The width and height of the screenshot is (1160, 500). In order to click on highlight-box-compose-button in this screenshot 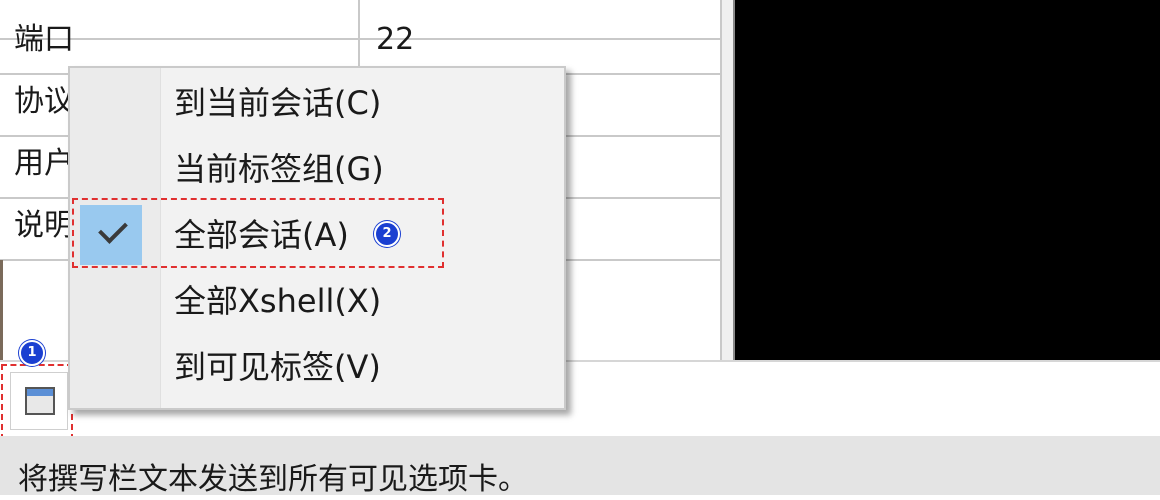, I will do `click(37, 402)`.